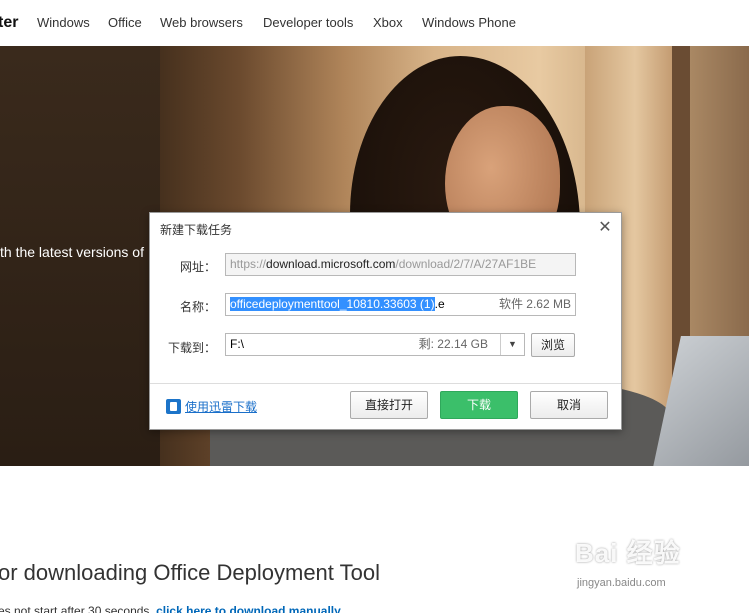 This screenshot has height=613, width=749. I want to click on file-size-text: 软件 2.62 MB, so click(534, 304).